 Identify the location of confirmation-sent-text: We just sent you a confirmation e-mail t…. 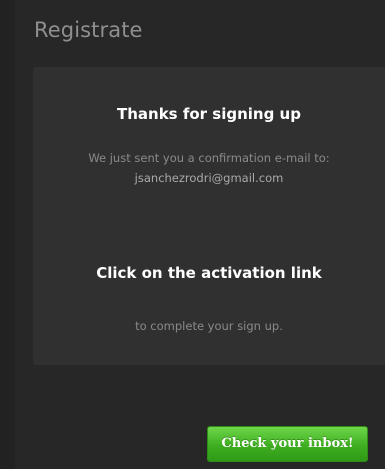
(209, 158).